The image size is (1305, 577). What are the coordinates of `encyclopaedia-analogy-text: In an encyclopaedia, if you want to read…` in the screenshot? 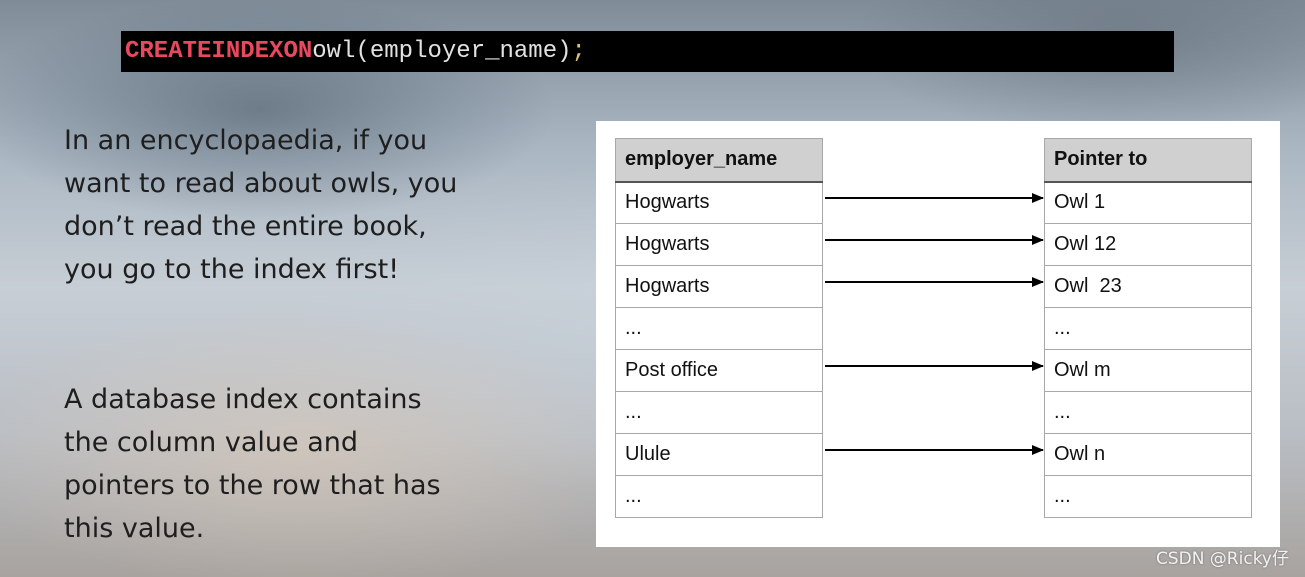 It's located at (261, 205).